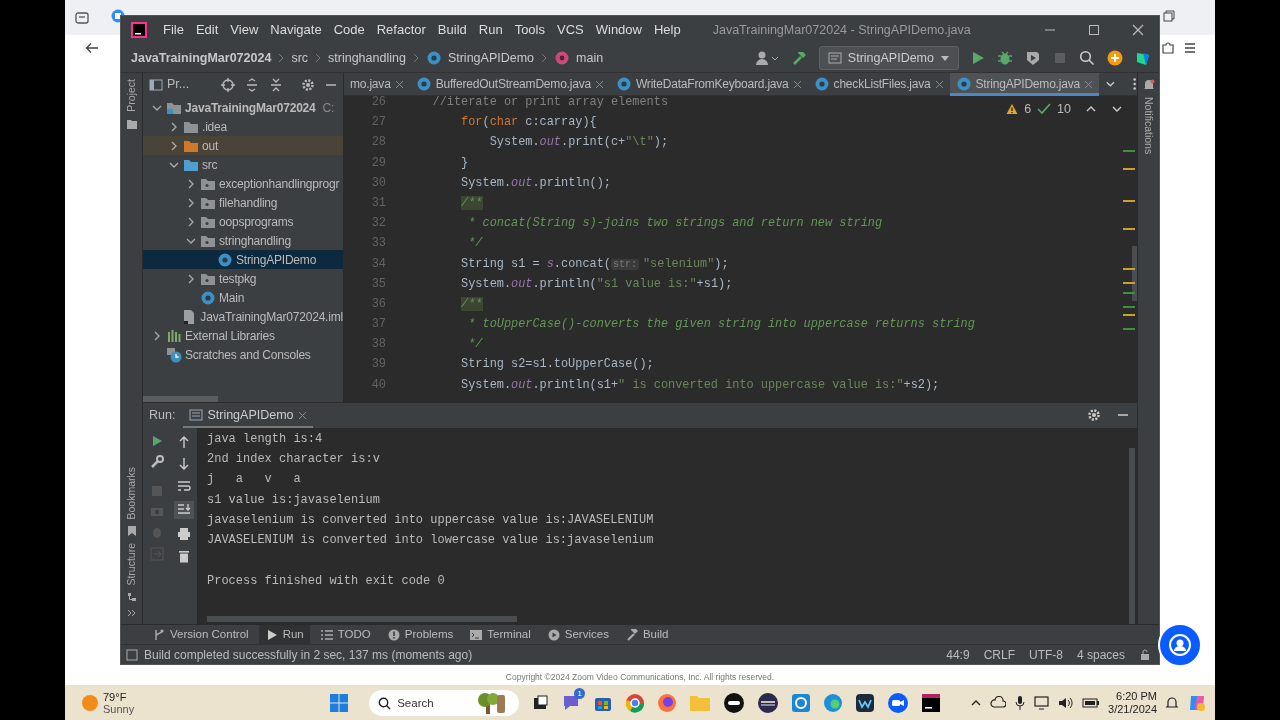 The image size is (1280, 720). Describe the element at coordinates (294, 500) in the screenshot. I see `console-line: s1 value is:javaselenium` at that location.